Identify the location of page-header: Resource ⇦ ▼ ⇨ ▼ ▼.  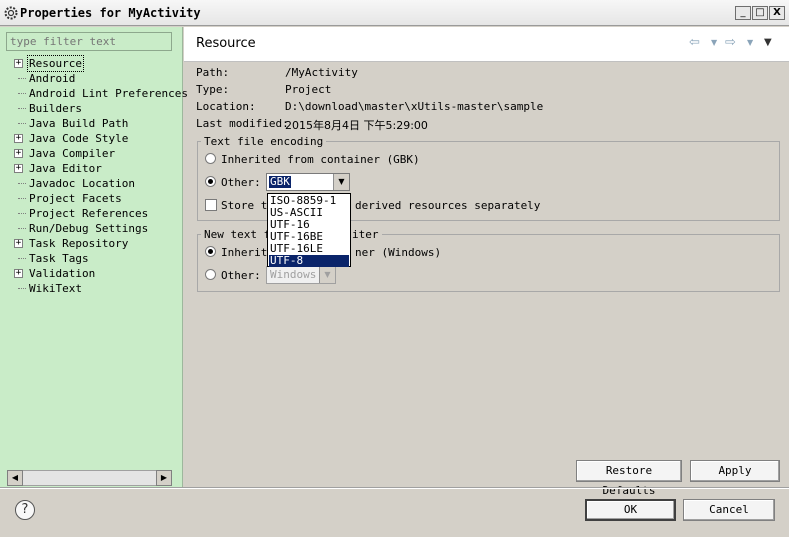
(486, 44).